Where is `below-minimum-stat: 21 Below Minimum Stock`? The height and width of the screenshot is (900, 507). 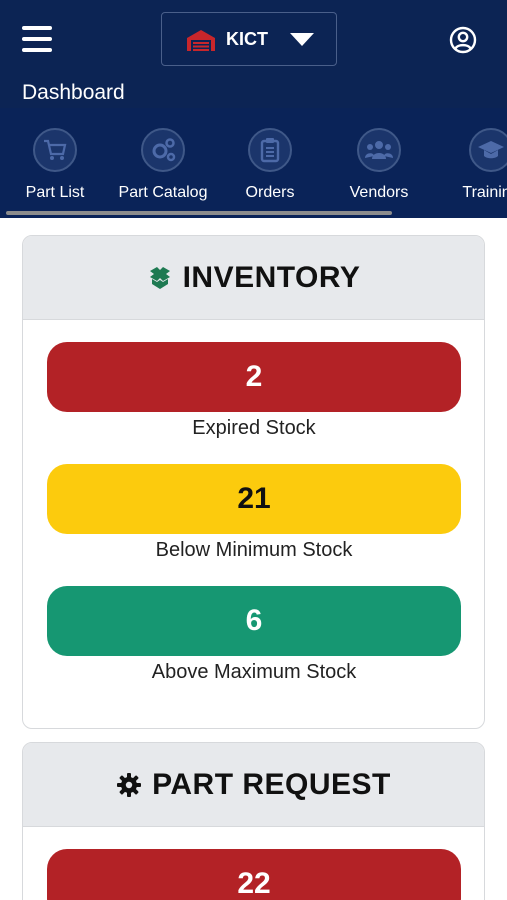 below-minimum-stat: 21 Below Minimum Stock is located at coordinates (254, 513).